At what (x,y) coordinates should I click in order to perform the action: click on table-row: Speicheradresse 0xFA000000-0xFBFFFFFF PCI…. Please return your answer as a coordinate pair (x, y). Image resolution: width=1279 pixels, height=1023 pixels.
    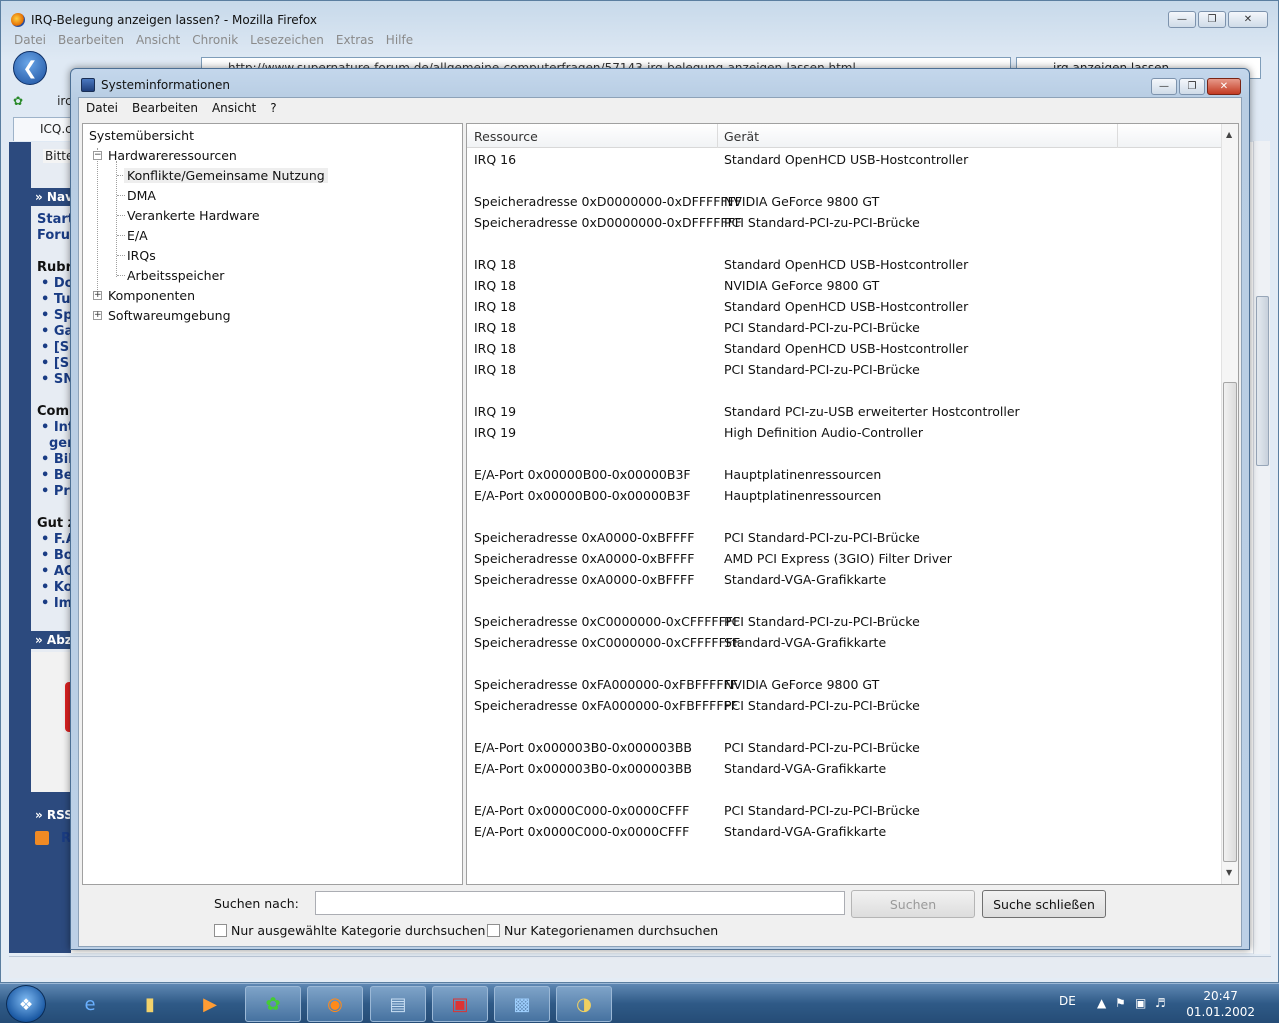
    Looking at the image, I should click on (697, 708).